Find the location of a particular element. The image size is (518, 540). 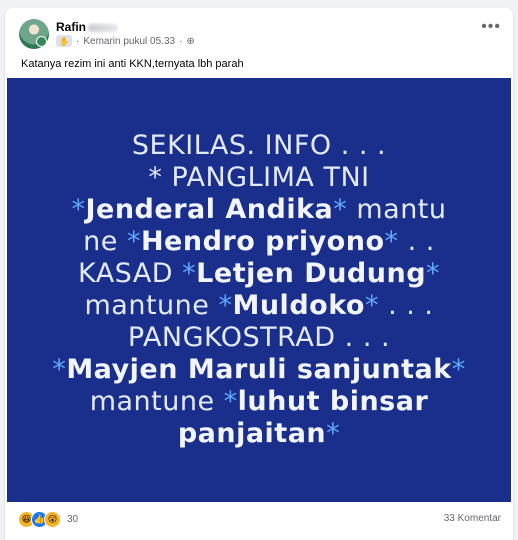

image-text-line: PANGKOSTRAD . . . is located at coordinates (259, 337).